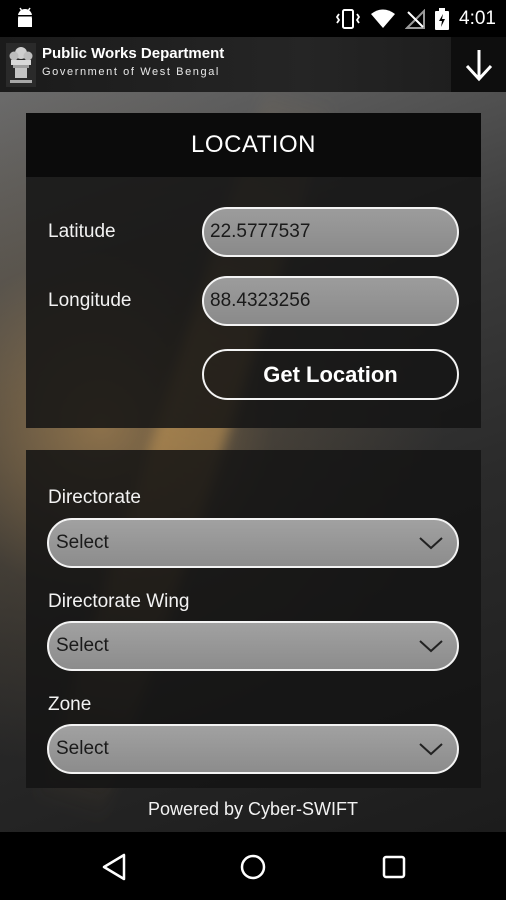 This screenshot has height=900, width=506. I want to click on recents-icon, so click(394, 867).